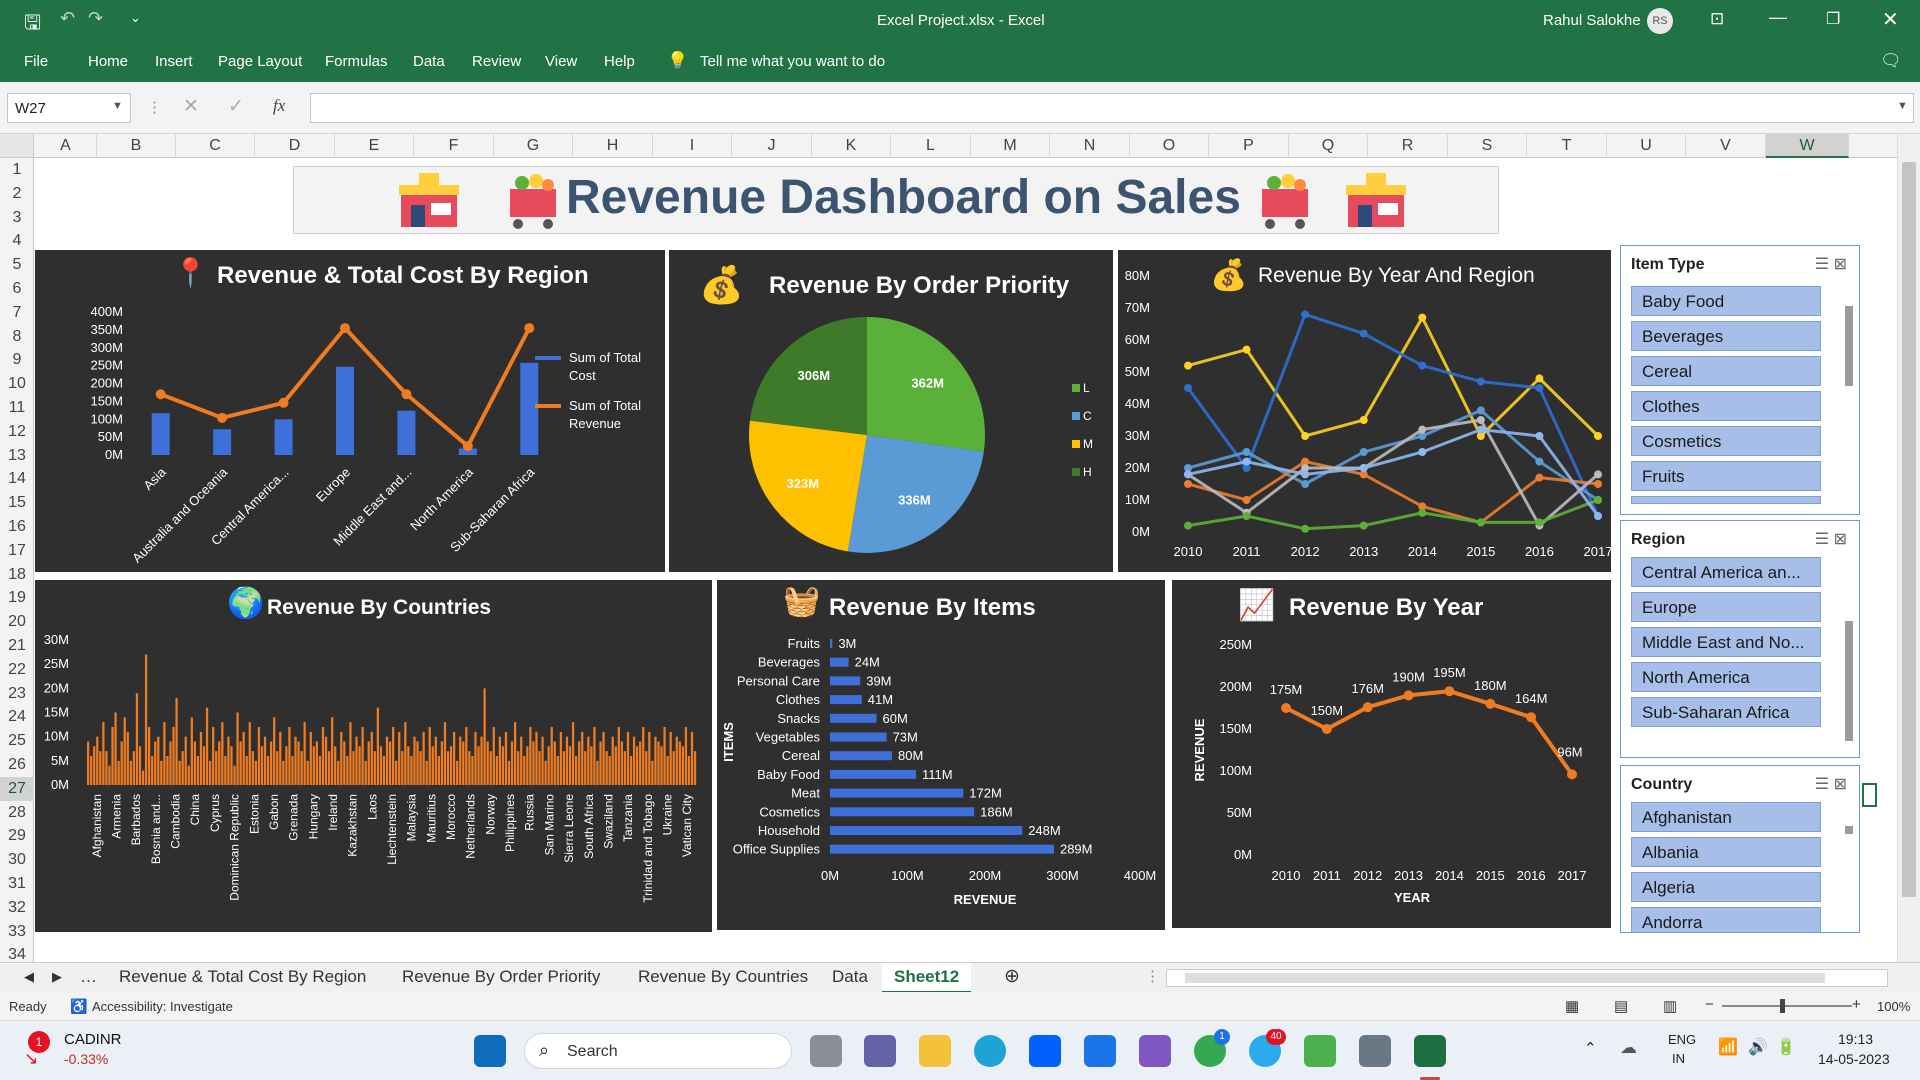 This screenshot has width=1920, height=1080. What do you see at coordinates (533, 146) in the screenshot?
I see `column-header-g: G` at bounding box center [533, 146].